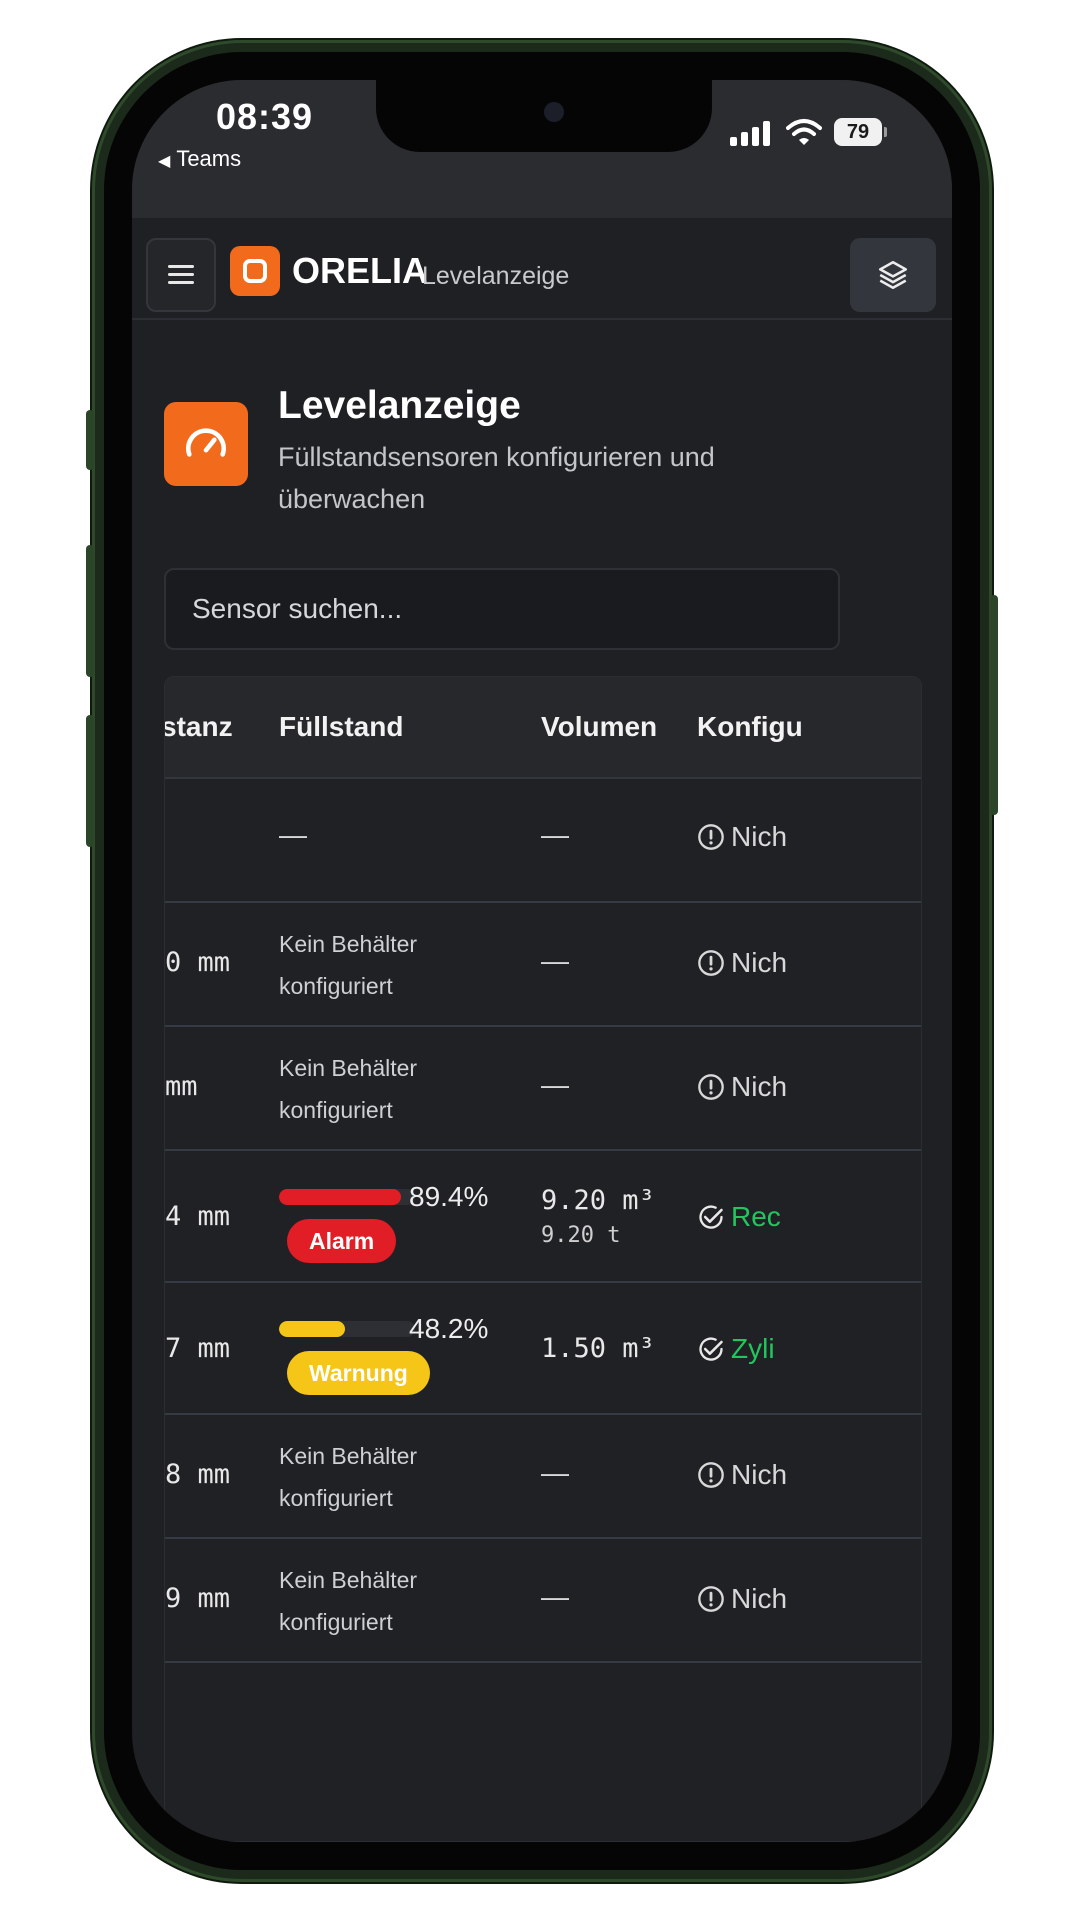 This screenshot has height=1920, width=1080. I want to click on hamburger-icon, so click(181, 275).